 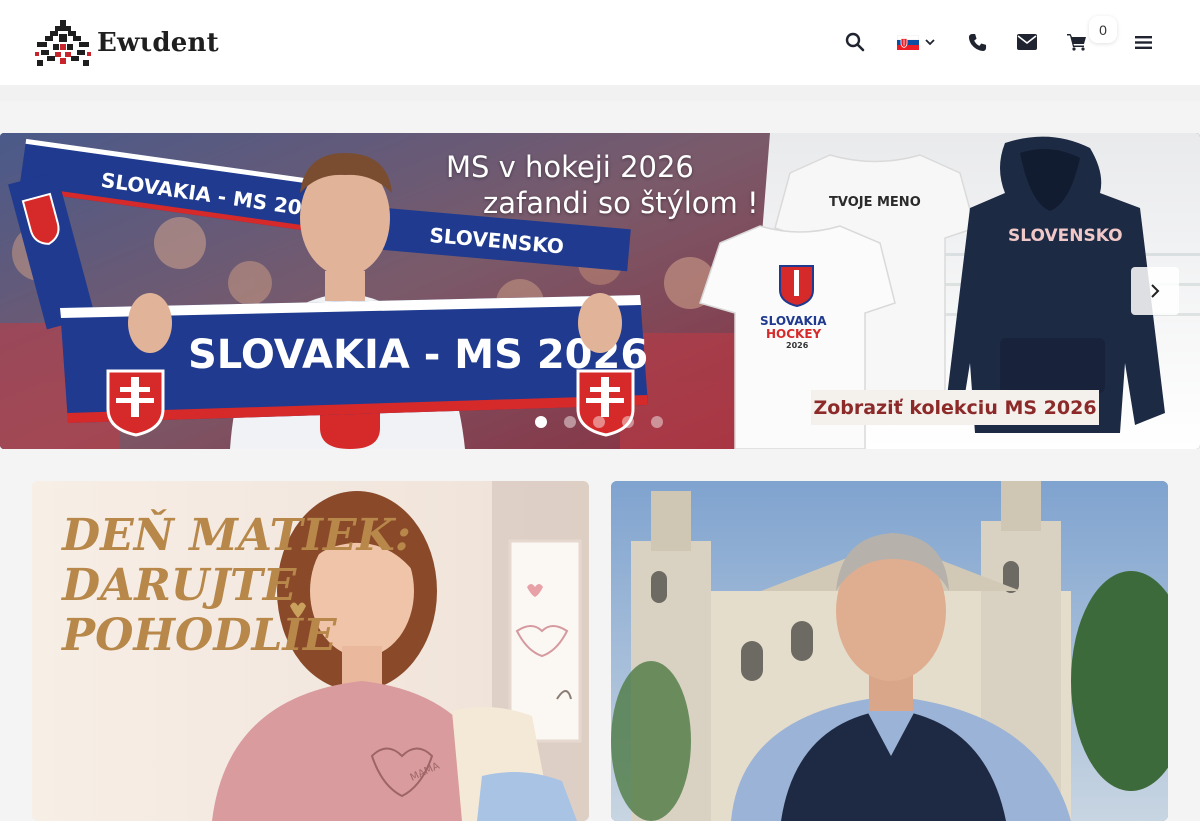 What do you see at coordinates (600, 93) in the screenshot?
I see `header-subbar` at bounding box center [600, 93].